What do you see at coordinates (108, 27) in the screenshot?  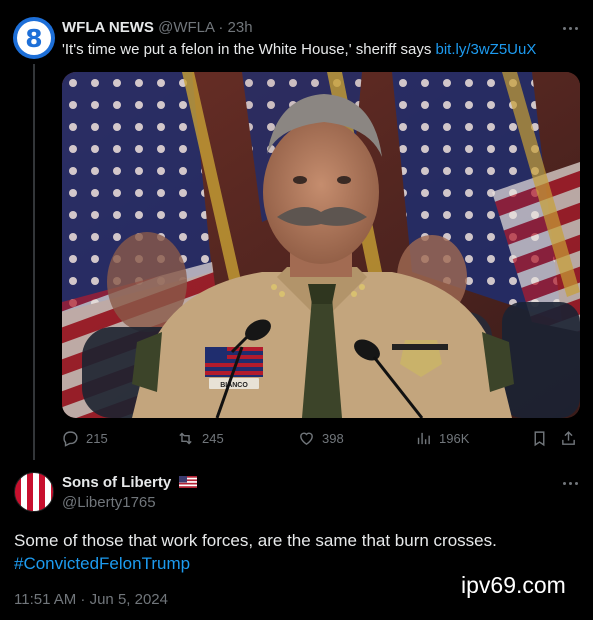 I see `author-name: WFLA NEWS` at bounding box center [108, 27].